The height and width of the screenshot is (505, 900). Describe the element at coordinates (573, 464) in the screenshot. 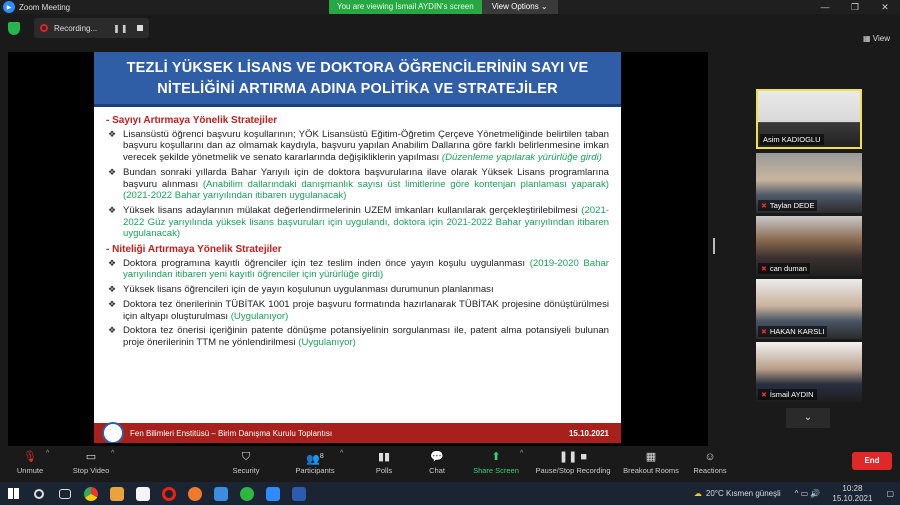

I see `pause-stop-recording-button: ❚❚ ■ Pause/Stop Recording` at that location.